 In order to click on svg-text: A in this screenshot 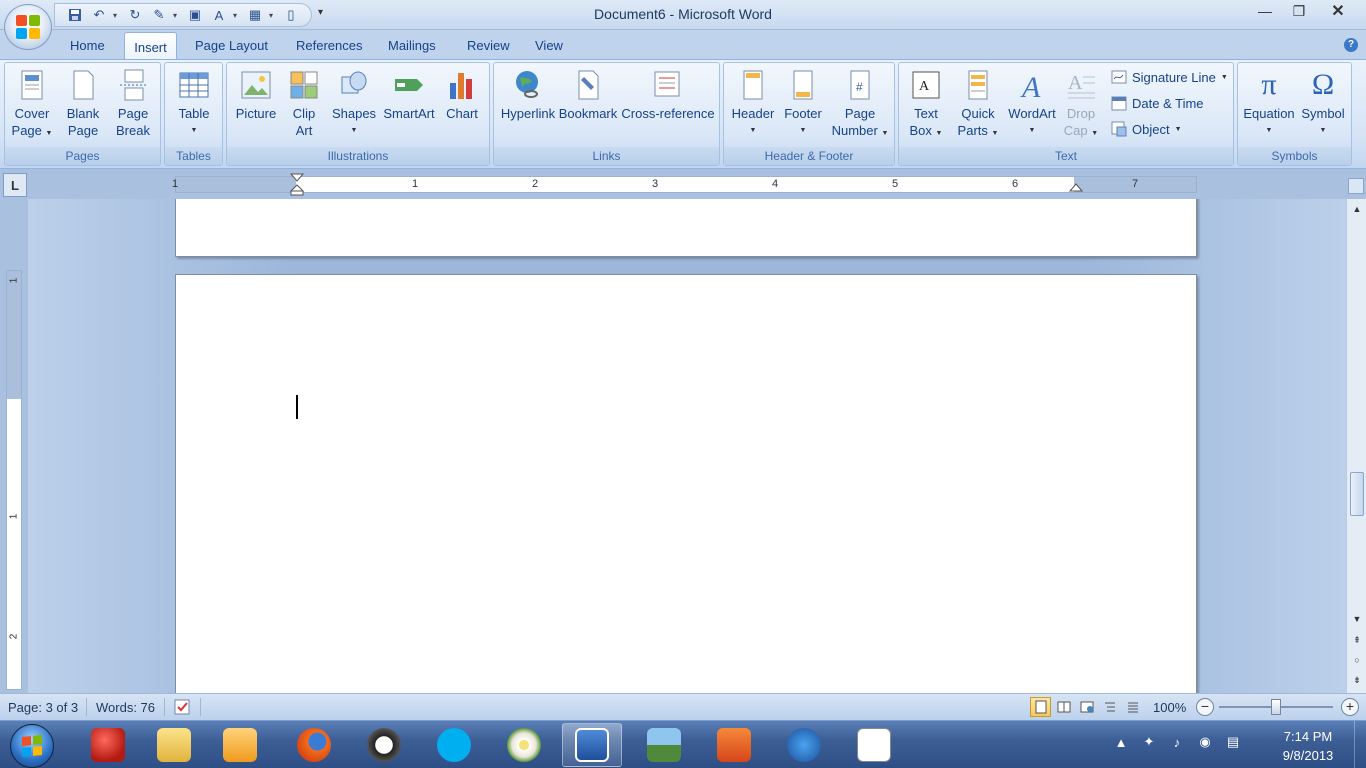, I will do `click(924, 86)`.